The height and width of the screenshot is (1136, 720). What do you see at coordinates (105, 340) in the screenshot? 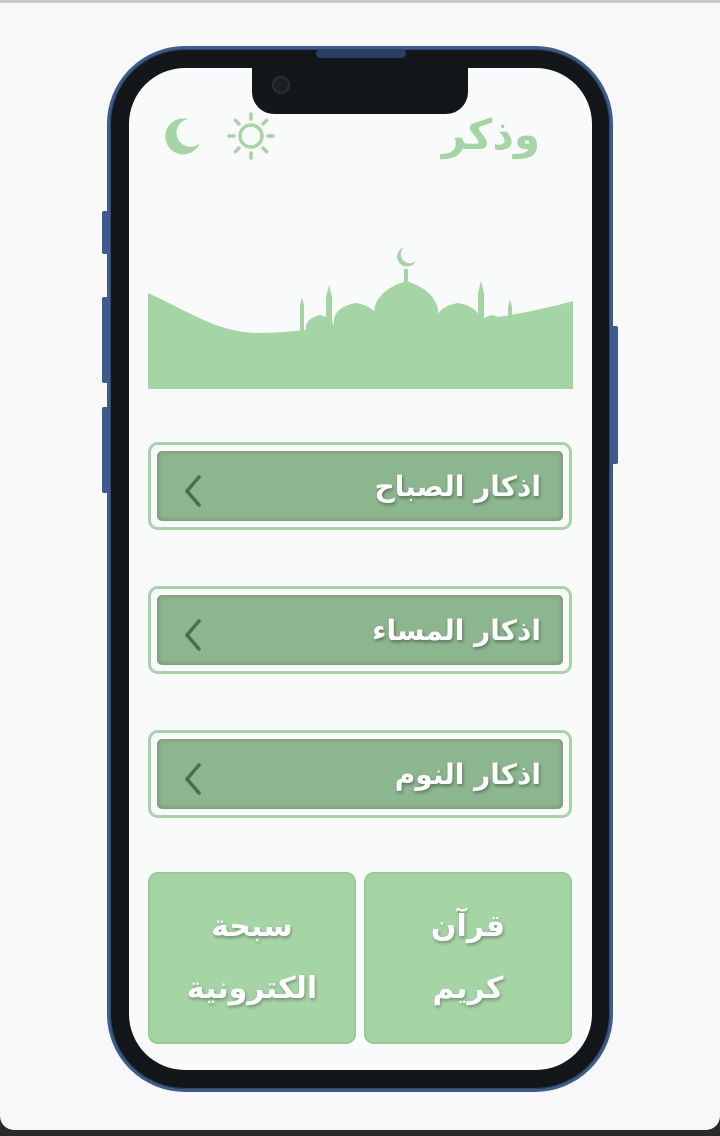
I see `volume-up-button` at bounding box center [105, 340].